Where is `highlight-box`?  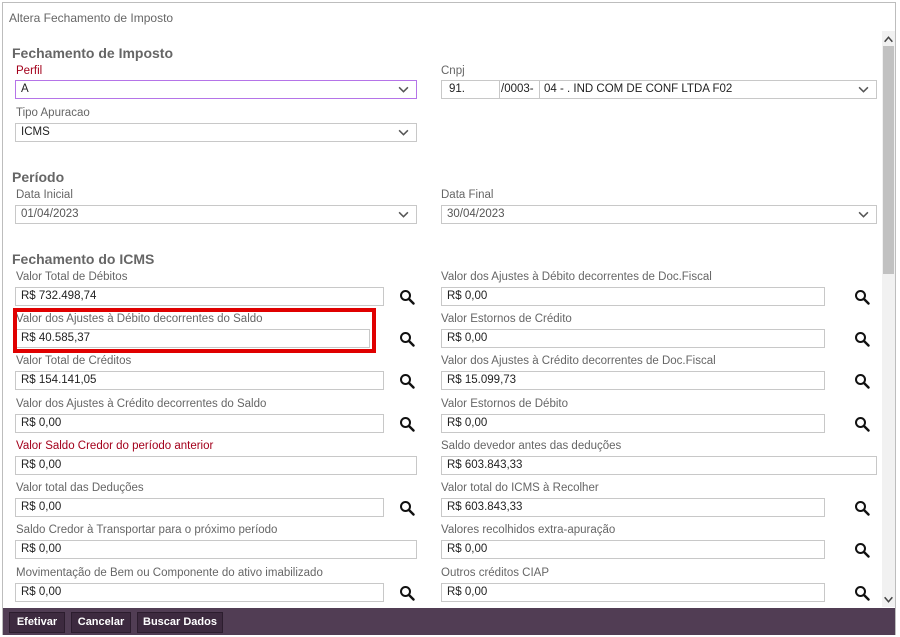
highlight-box is located at coordinates (194, 330).